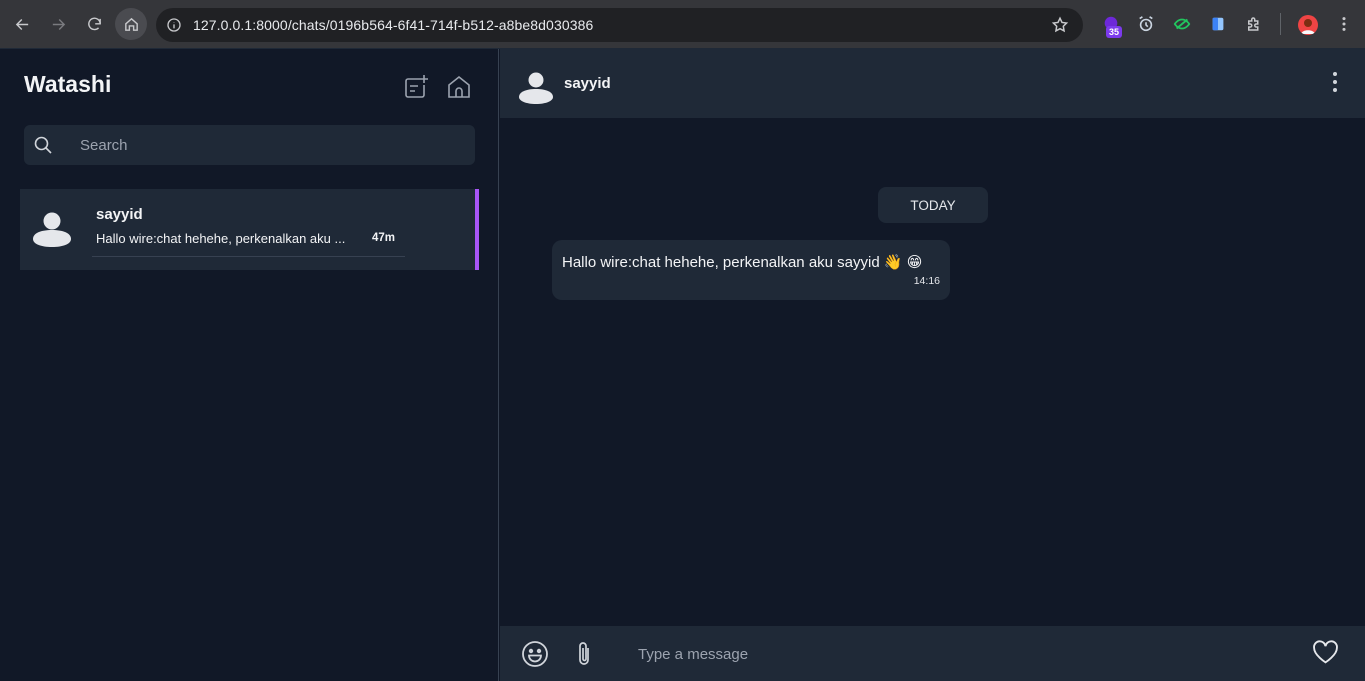  What do you see at coordinates (587, 83) in the screenshot?
I see `conversation-contact-name: sayyid` at bounding box center [587, 83].